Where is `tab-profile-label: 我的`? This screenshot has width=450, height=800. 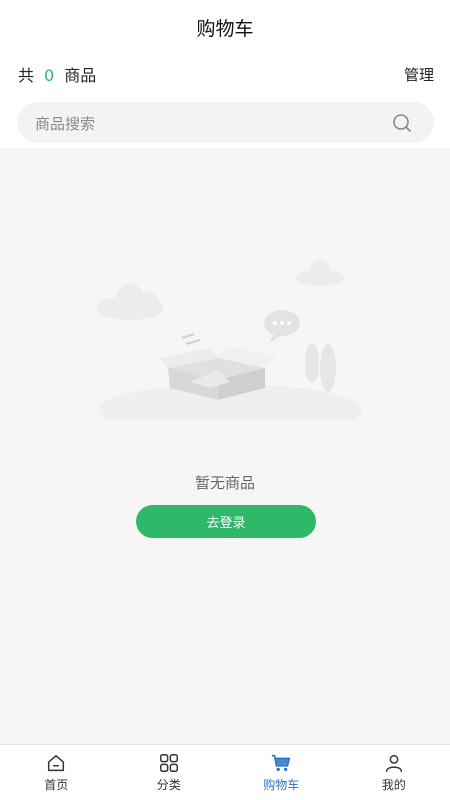 tab-profile-label: 我的 is located at coordinates (393, 785).